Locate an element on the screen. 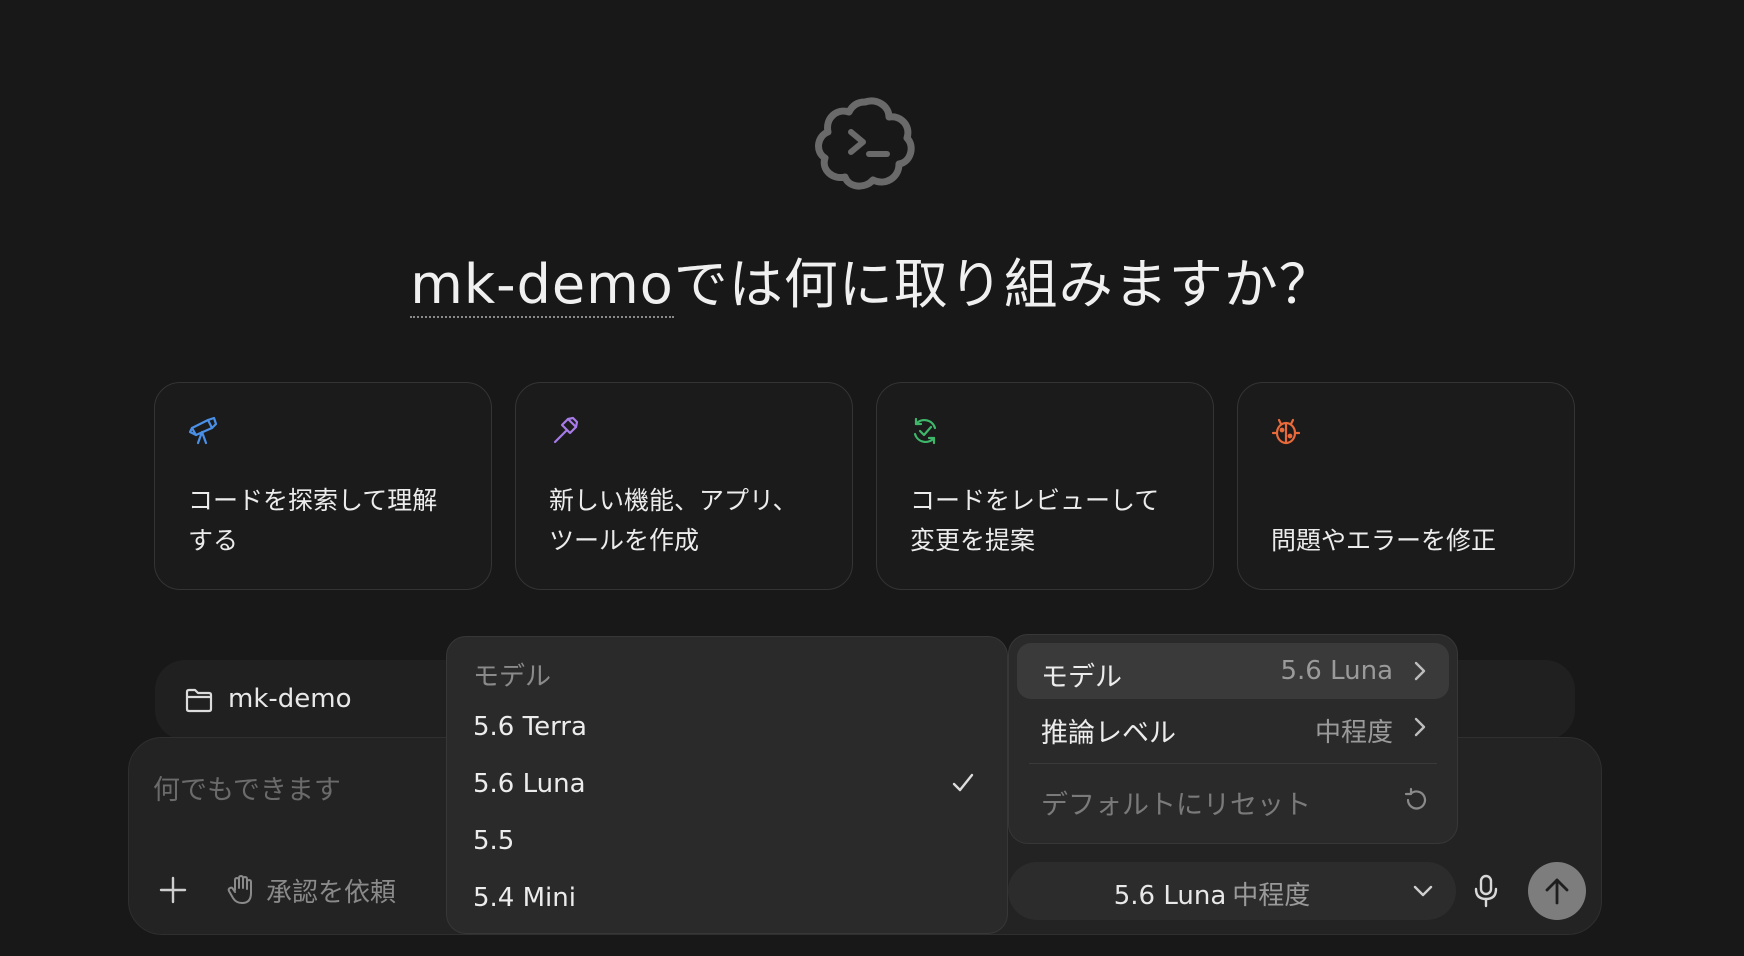 Image resolution: width=1744 pixels, height=956 pixels. suggestion-card-label: 問題やエラーを修正 is located at coordinates (1384, 540).